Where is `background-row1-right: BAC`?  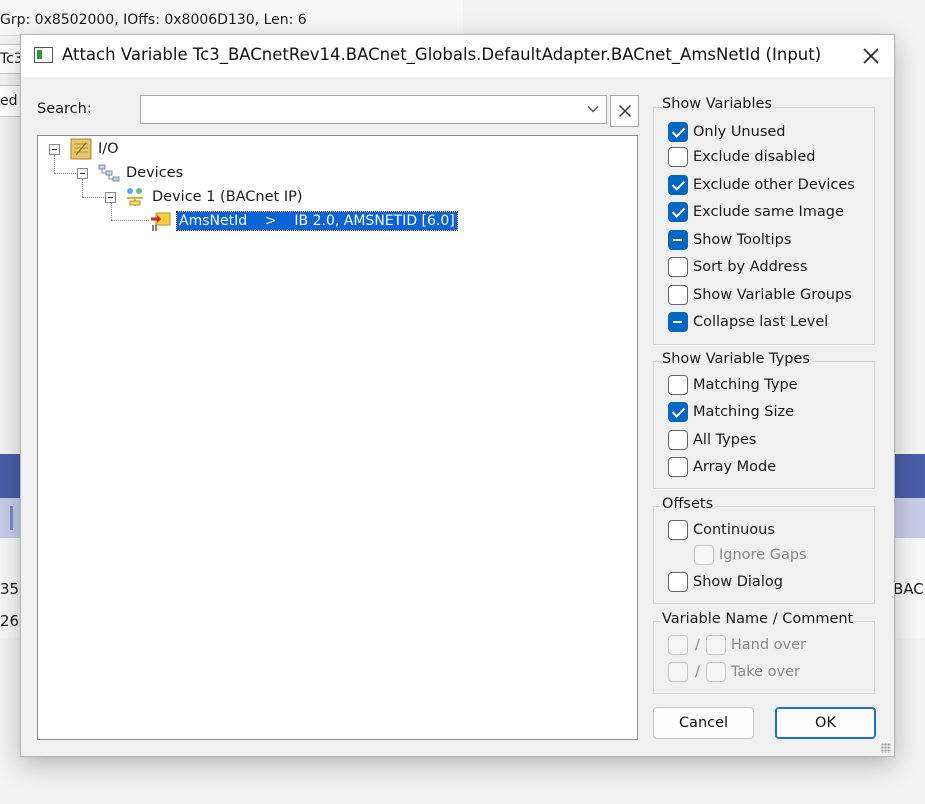
background-row1-right: BAC is located at coordinates (908, 589).